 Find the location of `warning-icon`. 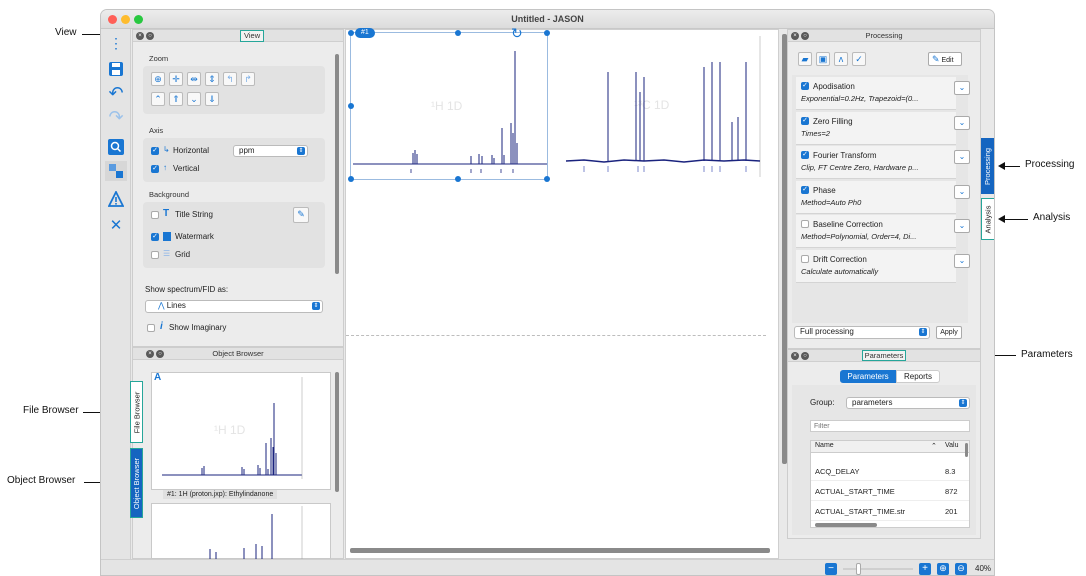

warning-icon is located at coordinates (116, 199).